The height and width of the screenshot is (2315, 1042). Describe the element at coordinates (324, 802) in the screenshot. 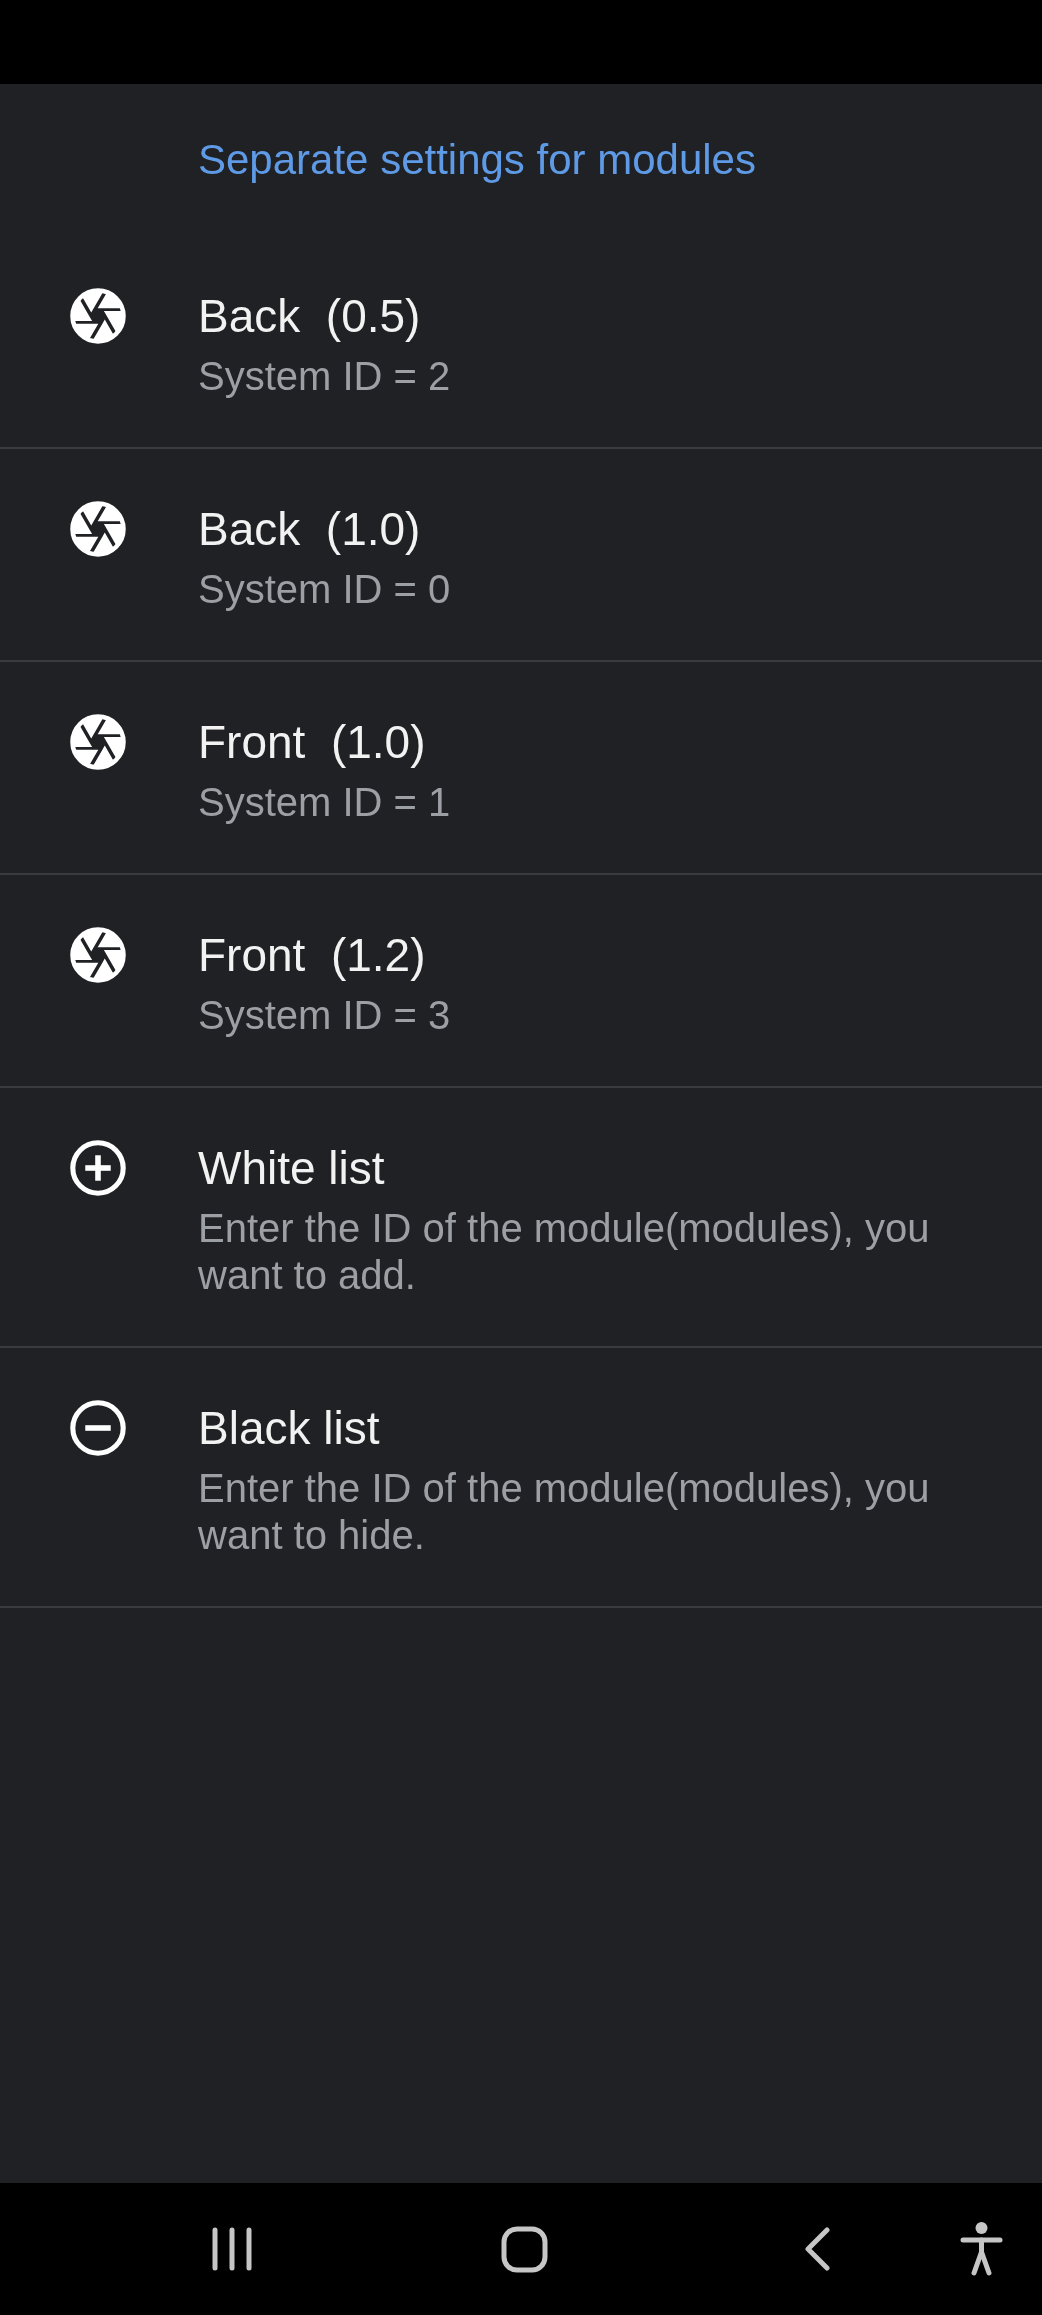

I see `item-summary: System ID = 1` at that location.